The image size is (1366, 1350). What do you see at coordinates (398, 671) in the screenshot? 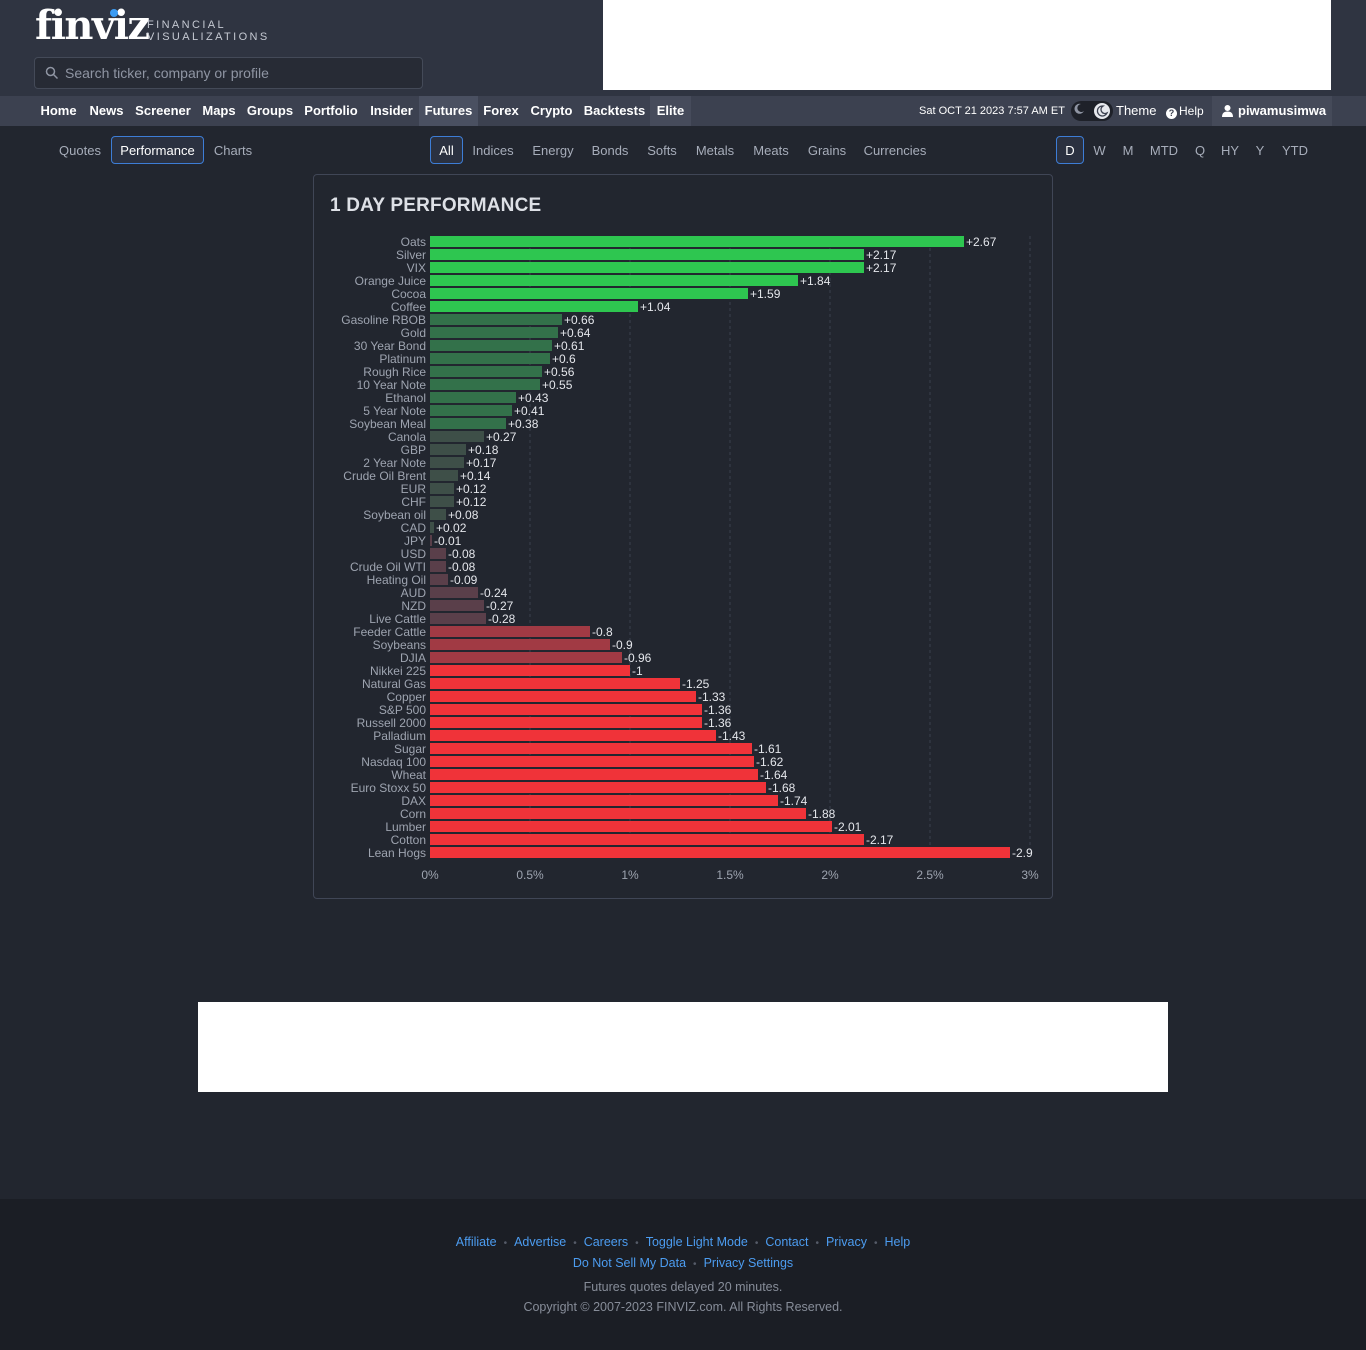
I see `category-label: Nikkei 225` at bounding box center [398, 671].